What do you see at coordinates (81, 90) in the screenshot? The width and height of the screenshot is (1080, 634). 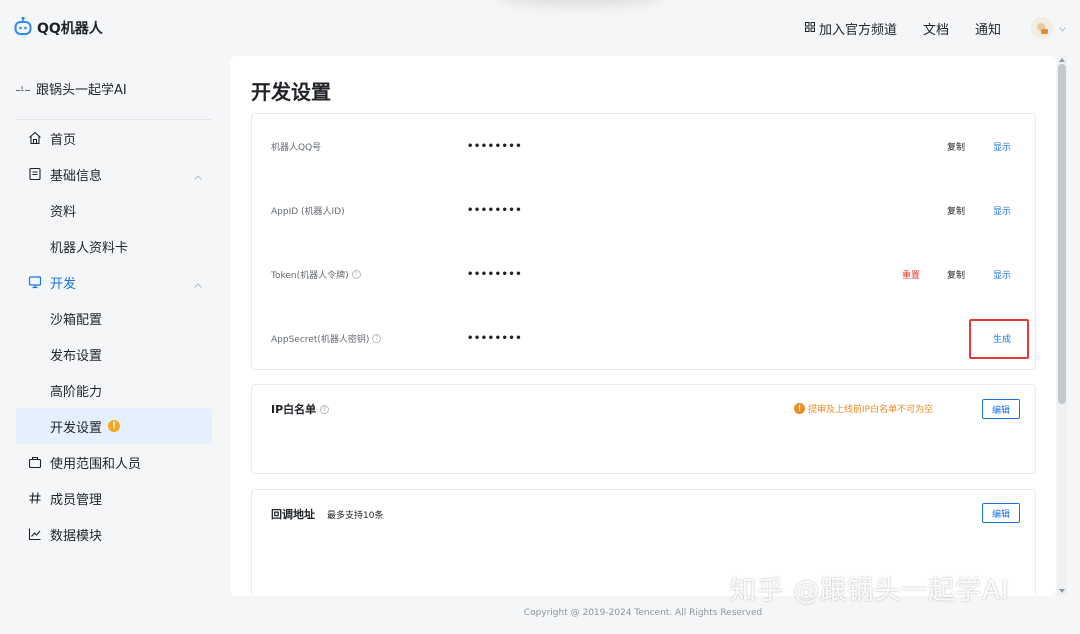 I see `account-name: 跟锅头一起学AI` at bounding box center [81, 90].